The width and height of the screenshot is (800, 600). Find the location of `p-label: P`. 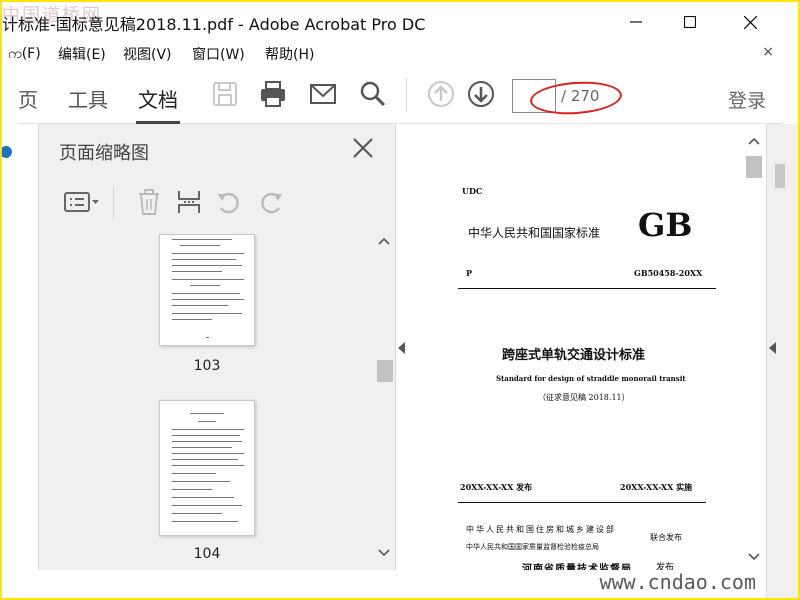

p-label: P is located at coordinates (469, 273).